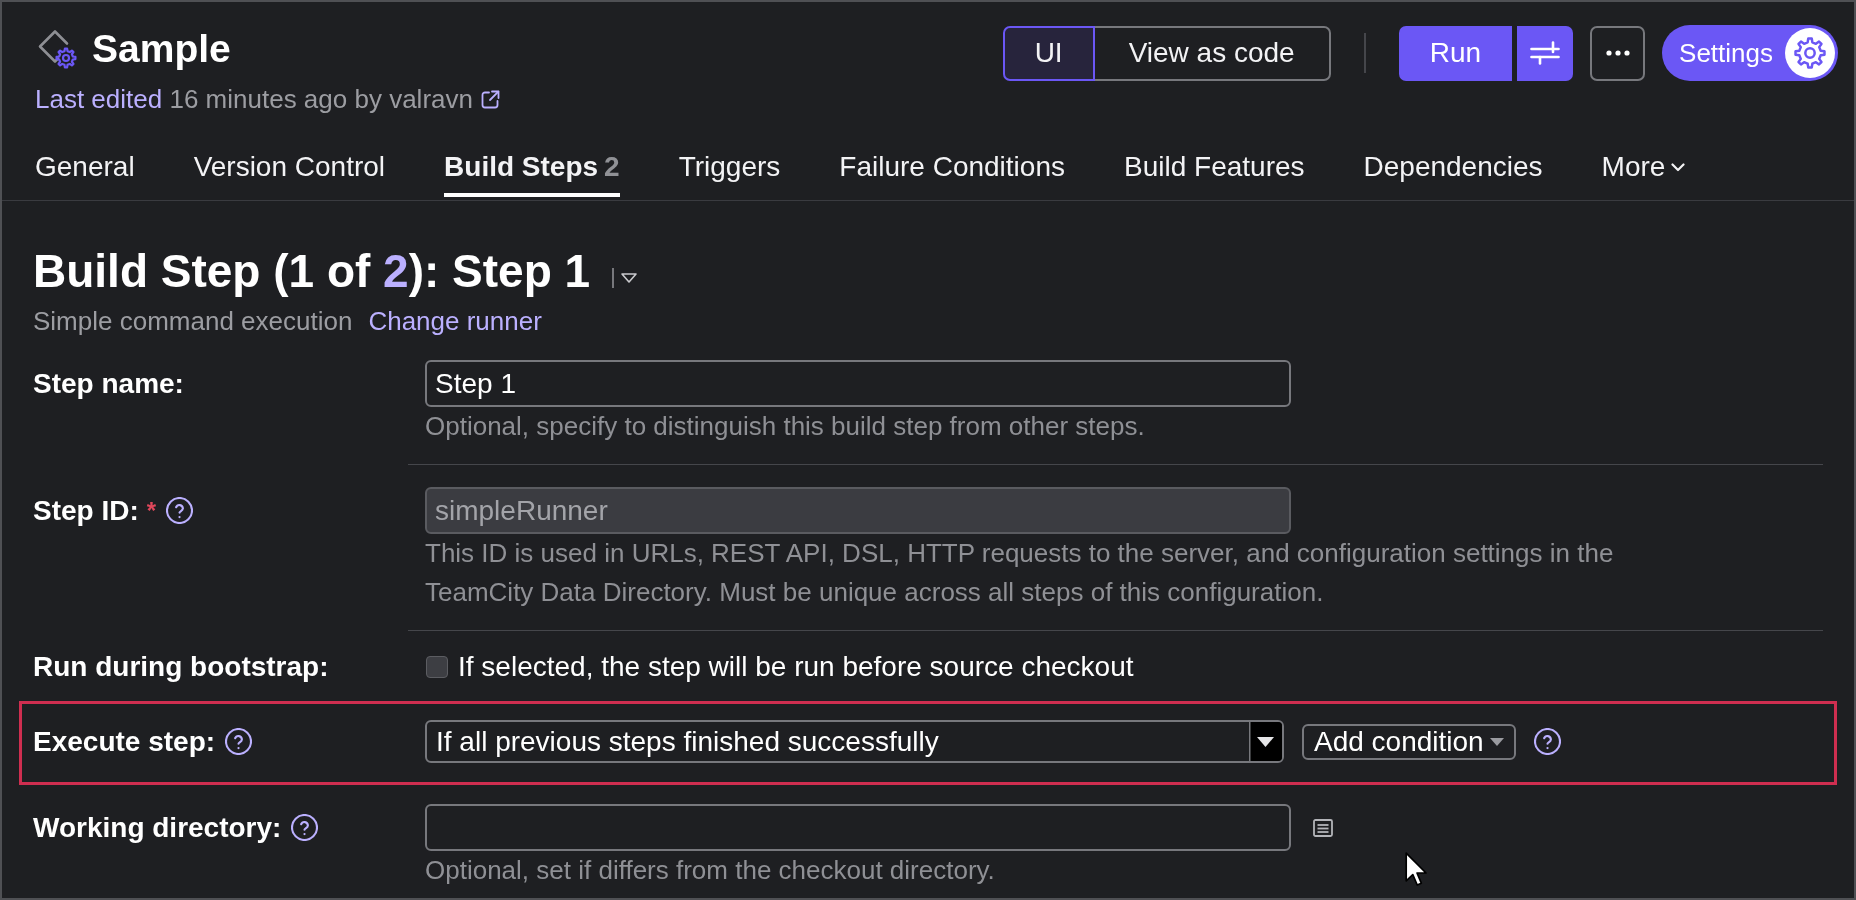 This screenshot has width=1856, height=900. What do you see at coordinates (785, 426) in the screenshot?
I see `field-hint: Optional, specify to distinguish this build step from other steps.` at bounding box center [785, 426].